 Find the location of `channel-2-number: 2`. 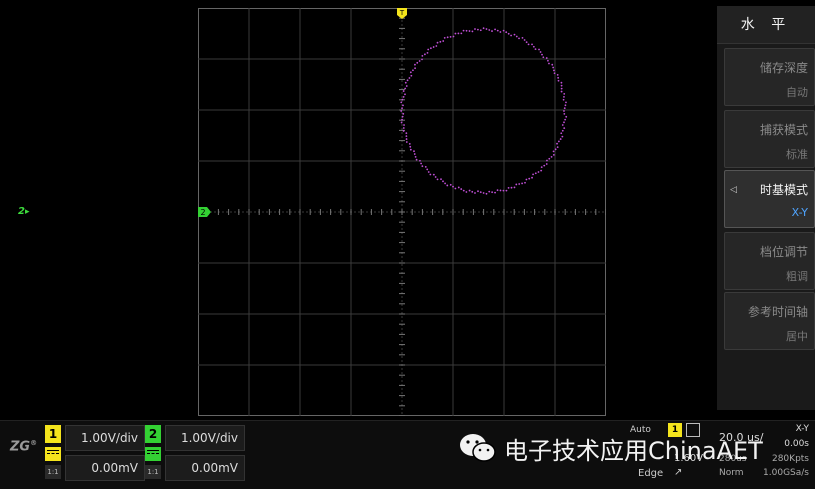

channel-2-number: 2 is located at coordinates (153, 434).